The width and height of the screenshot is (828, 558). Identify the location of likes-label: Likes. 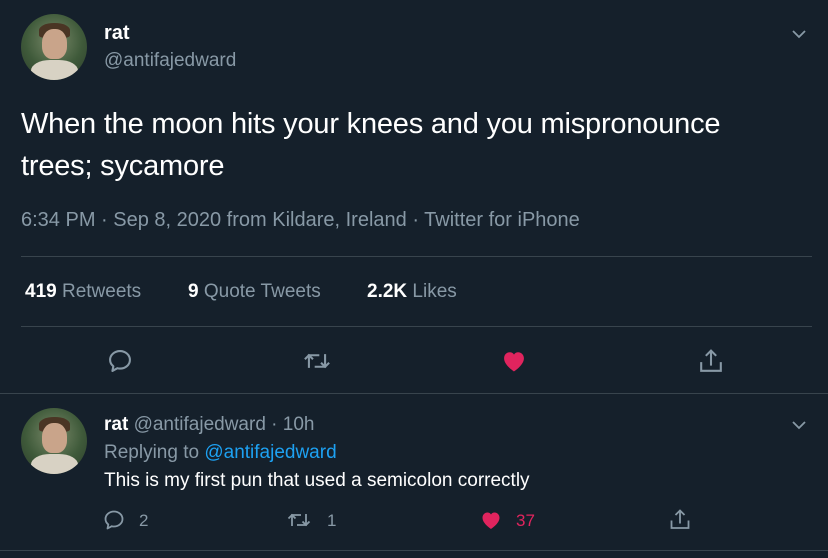
(434, 291).